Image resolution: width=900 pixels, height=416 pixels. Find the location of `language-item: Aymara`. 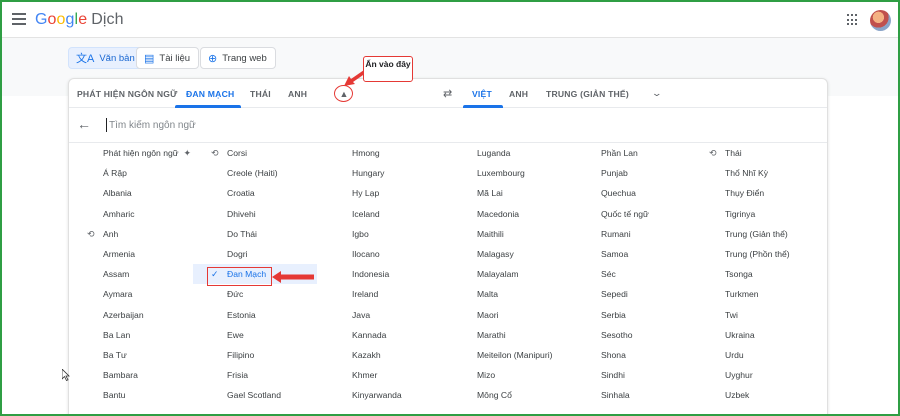

language-item: Aymara is located at coordinates (131, 294).